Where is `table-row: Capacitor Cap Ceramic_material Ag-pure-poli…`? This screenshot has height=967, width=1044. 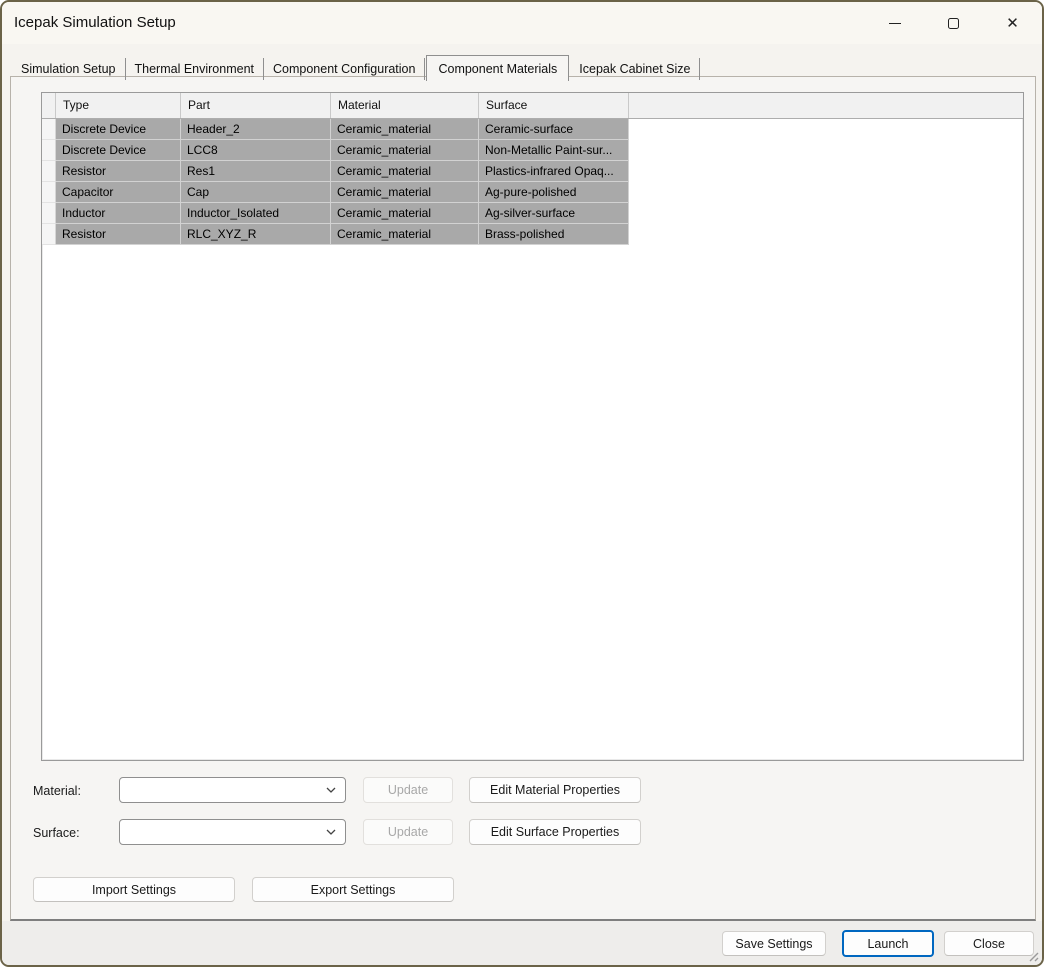 table-row: Capacitor Cap Ceramic_material Ag-pure-poli… is located at coordinates (532, 192).